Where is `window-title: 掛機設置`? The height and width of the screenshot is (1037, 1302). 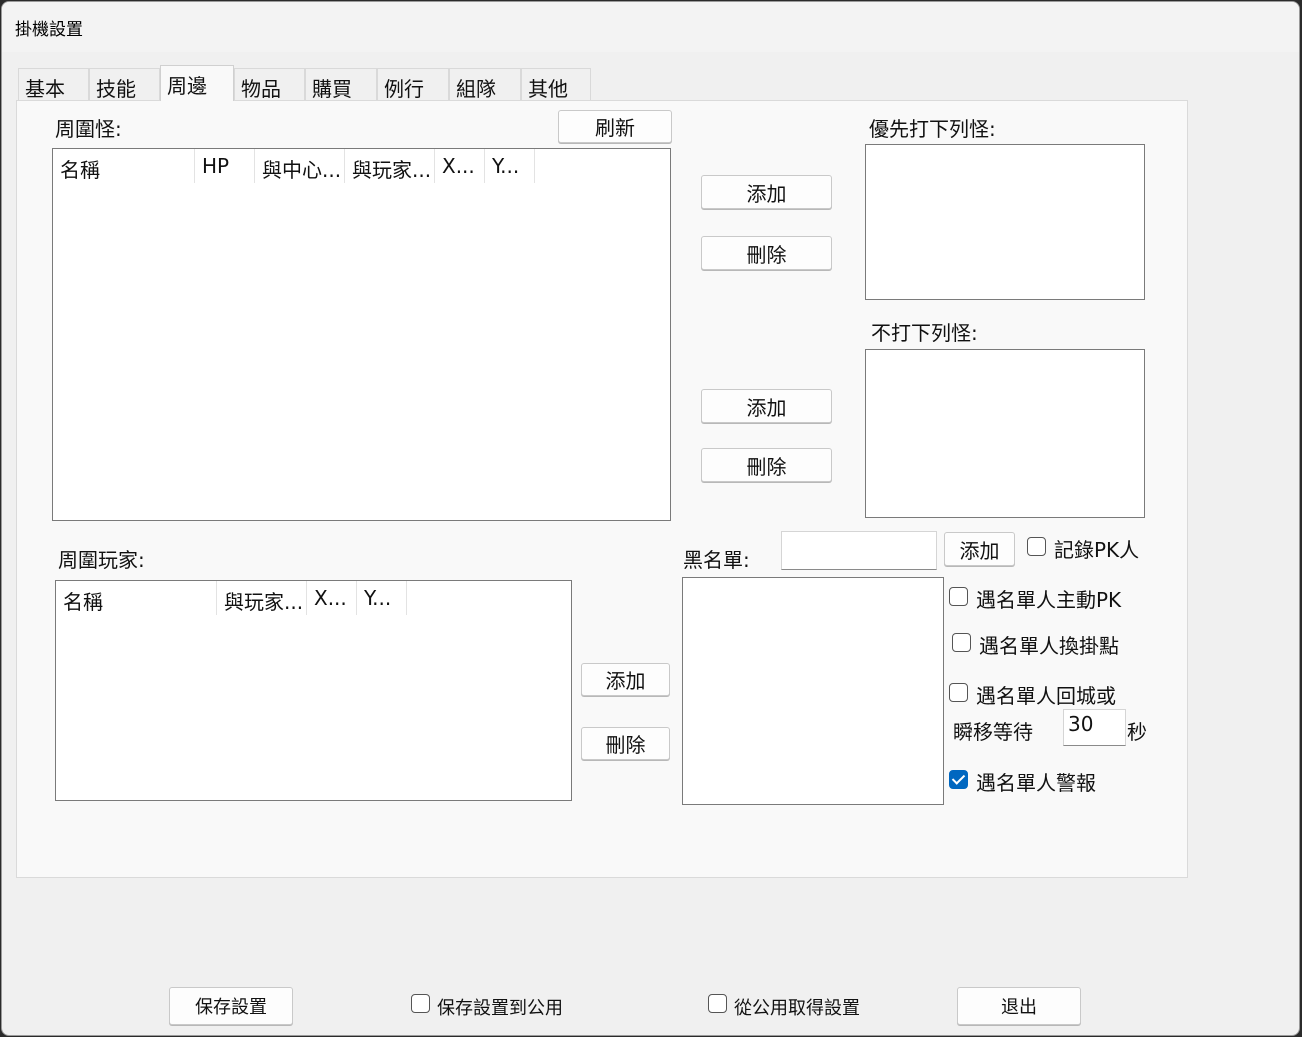
window-title: 掛機設置 is located at coordinates (49, 30).